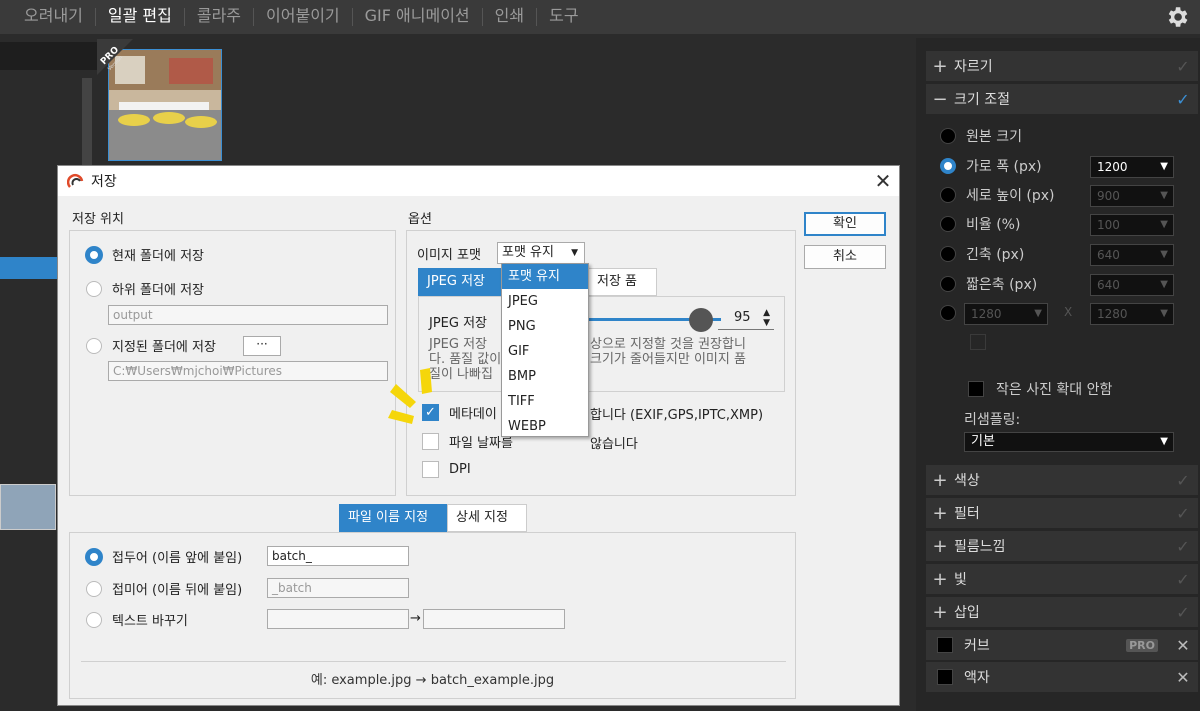 This screenshot has width=1200, height=711. Describe the element at coordinates (140, 17) in the screenshot. I see `menu-batch-edit: 일괄 편집` at that location.